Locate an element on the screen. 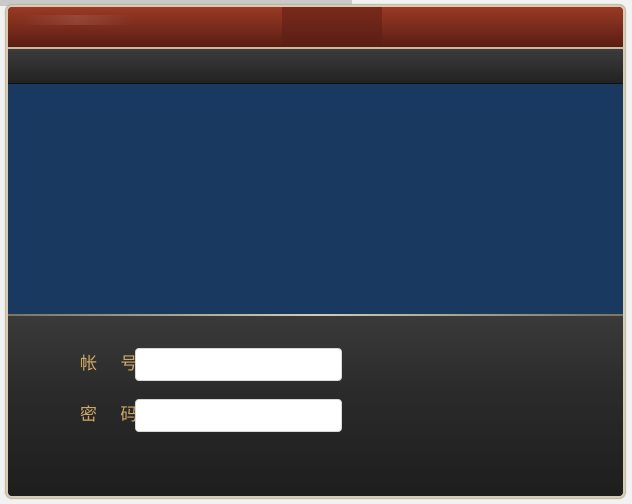  password-label: 密 码 is located at coordinates (113, 415).